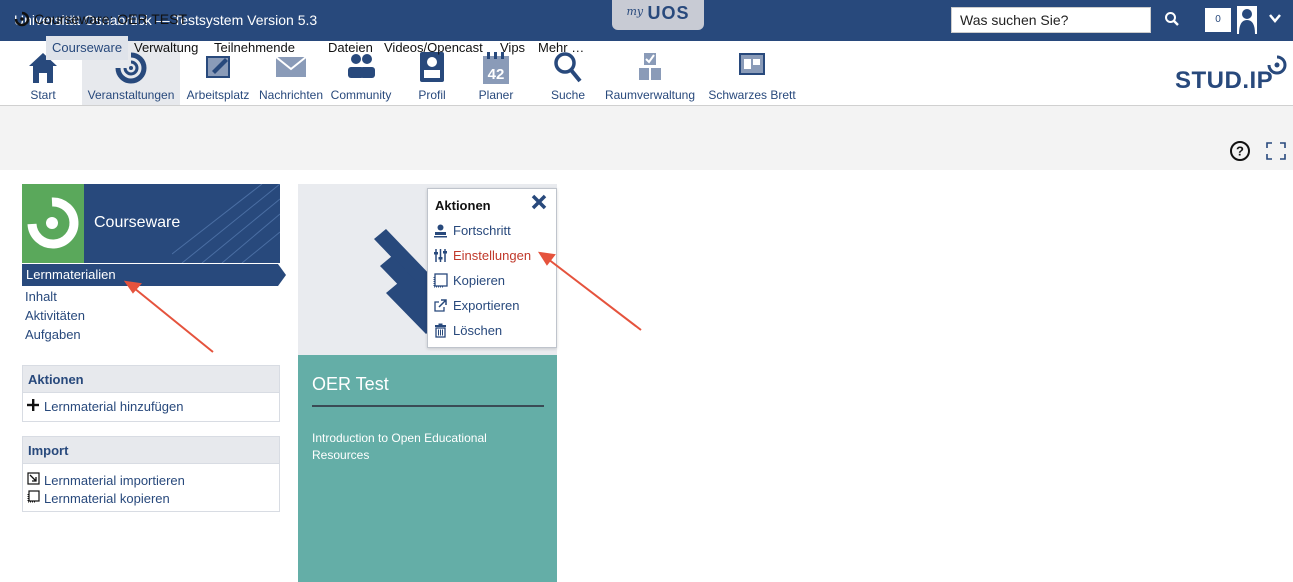 Image resolution: width=1293 pixels, height=582 pixels. What do you see at coordinates (168, 316) in the screenshot?
I see `annotation-arrow-lernmaterialien` at bounding box center [168, 316].